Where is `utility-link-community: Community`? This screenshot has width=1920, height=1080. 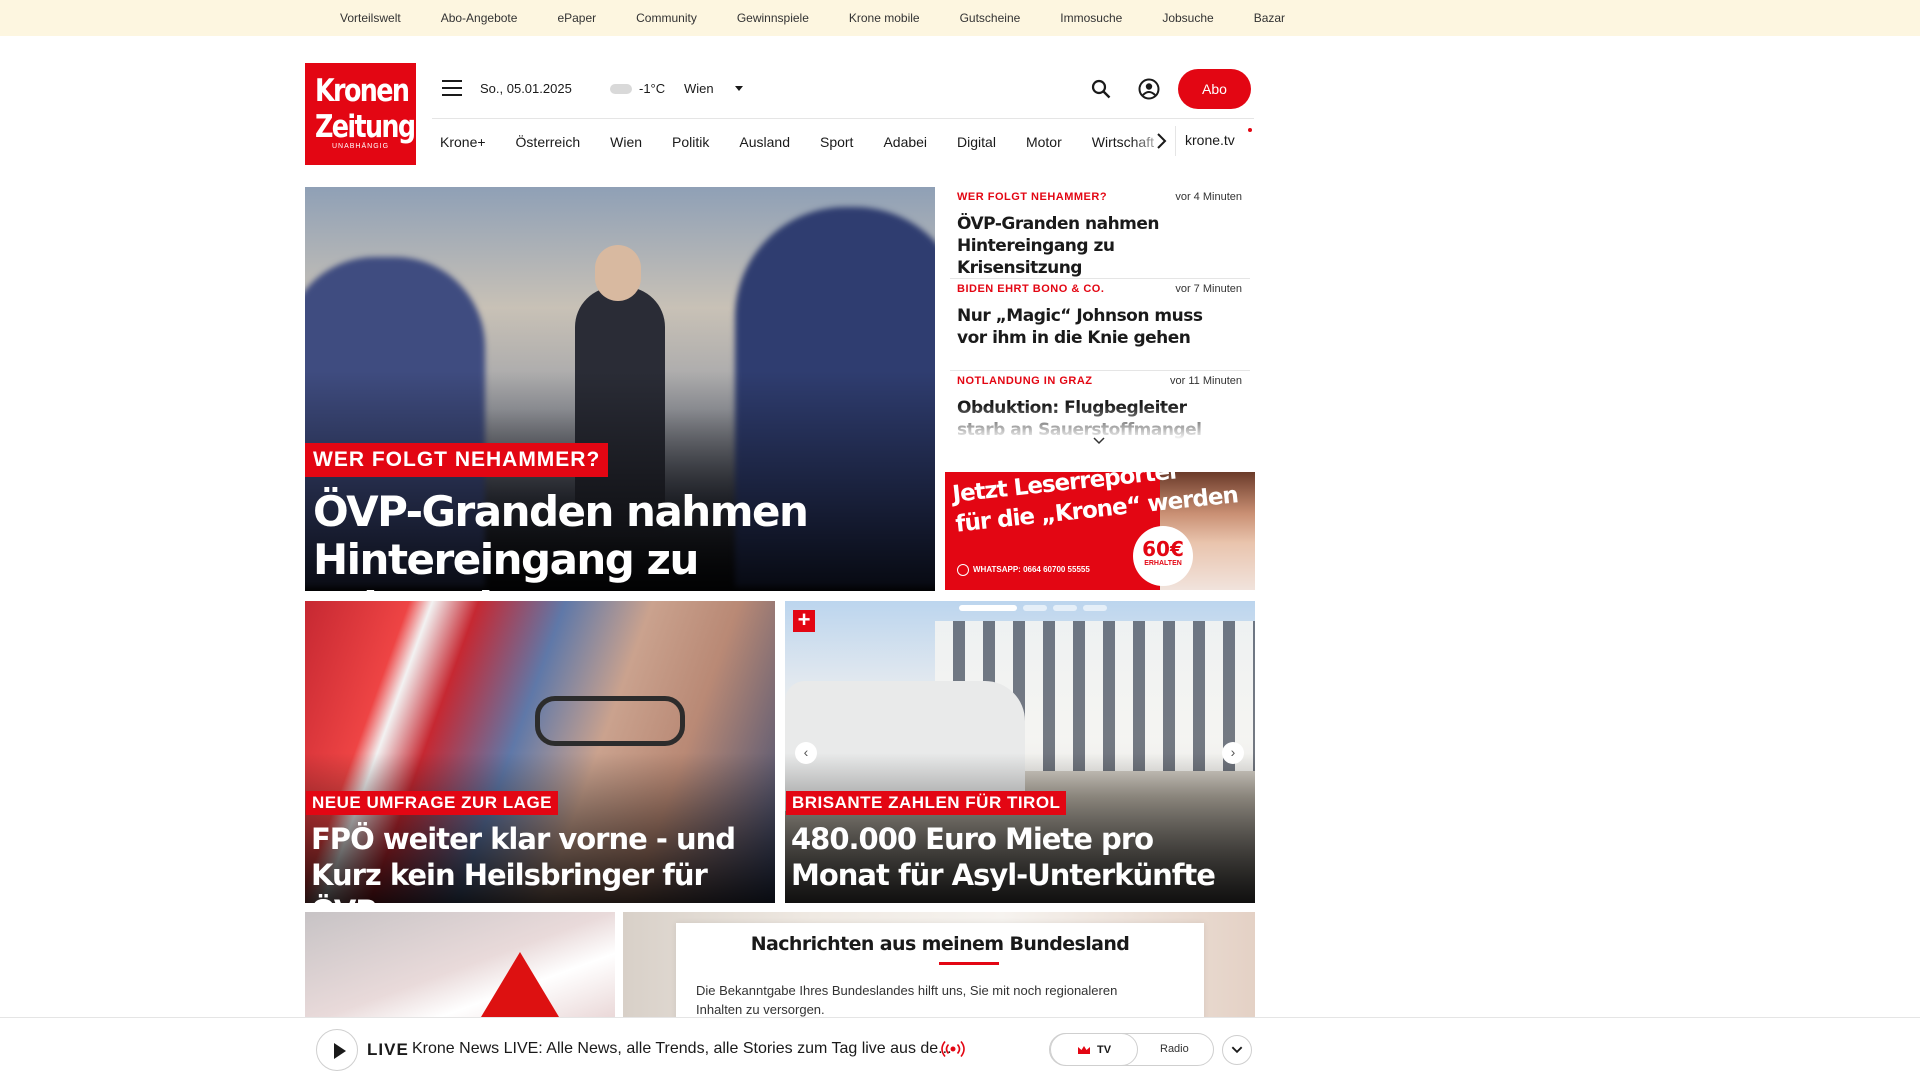 utility-link-community: Community is located at coordinates (666, 18).